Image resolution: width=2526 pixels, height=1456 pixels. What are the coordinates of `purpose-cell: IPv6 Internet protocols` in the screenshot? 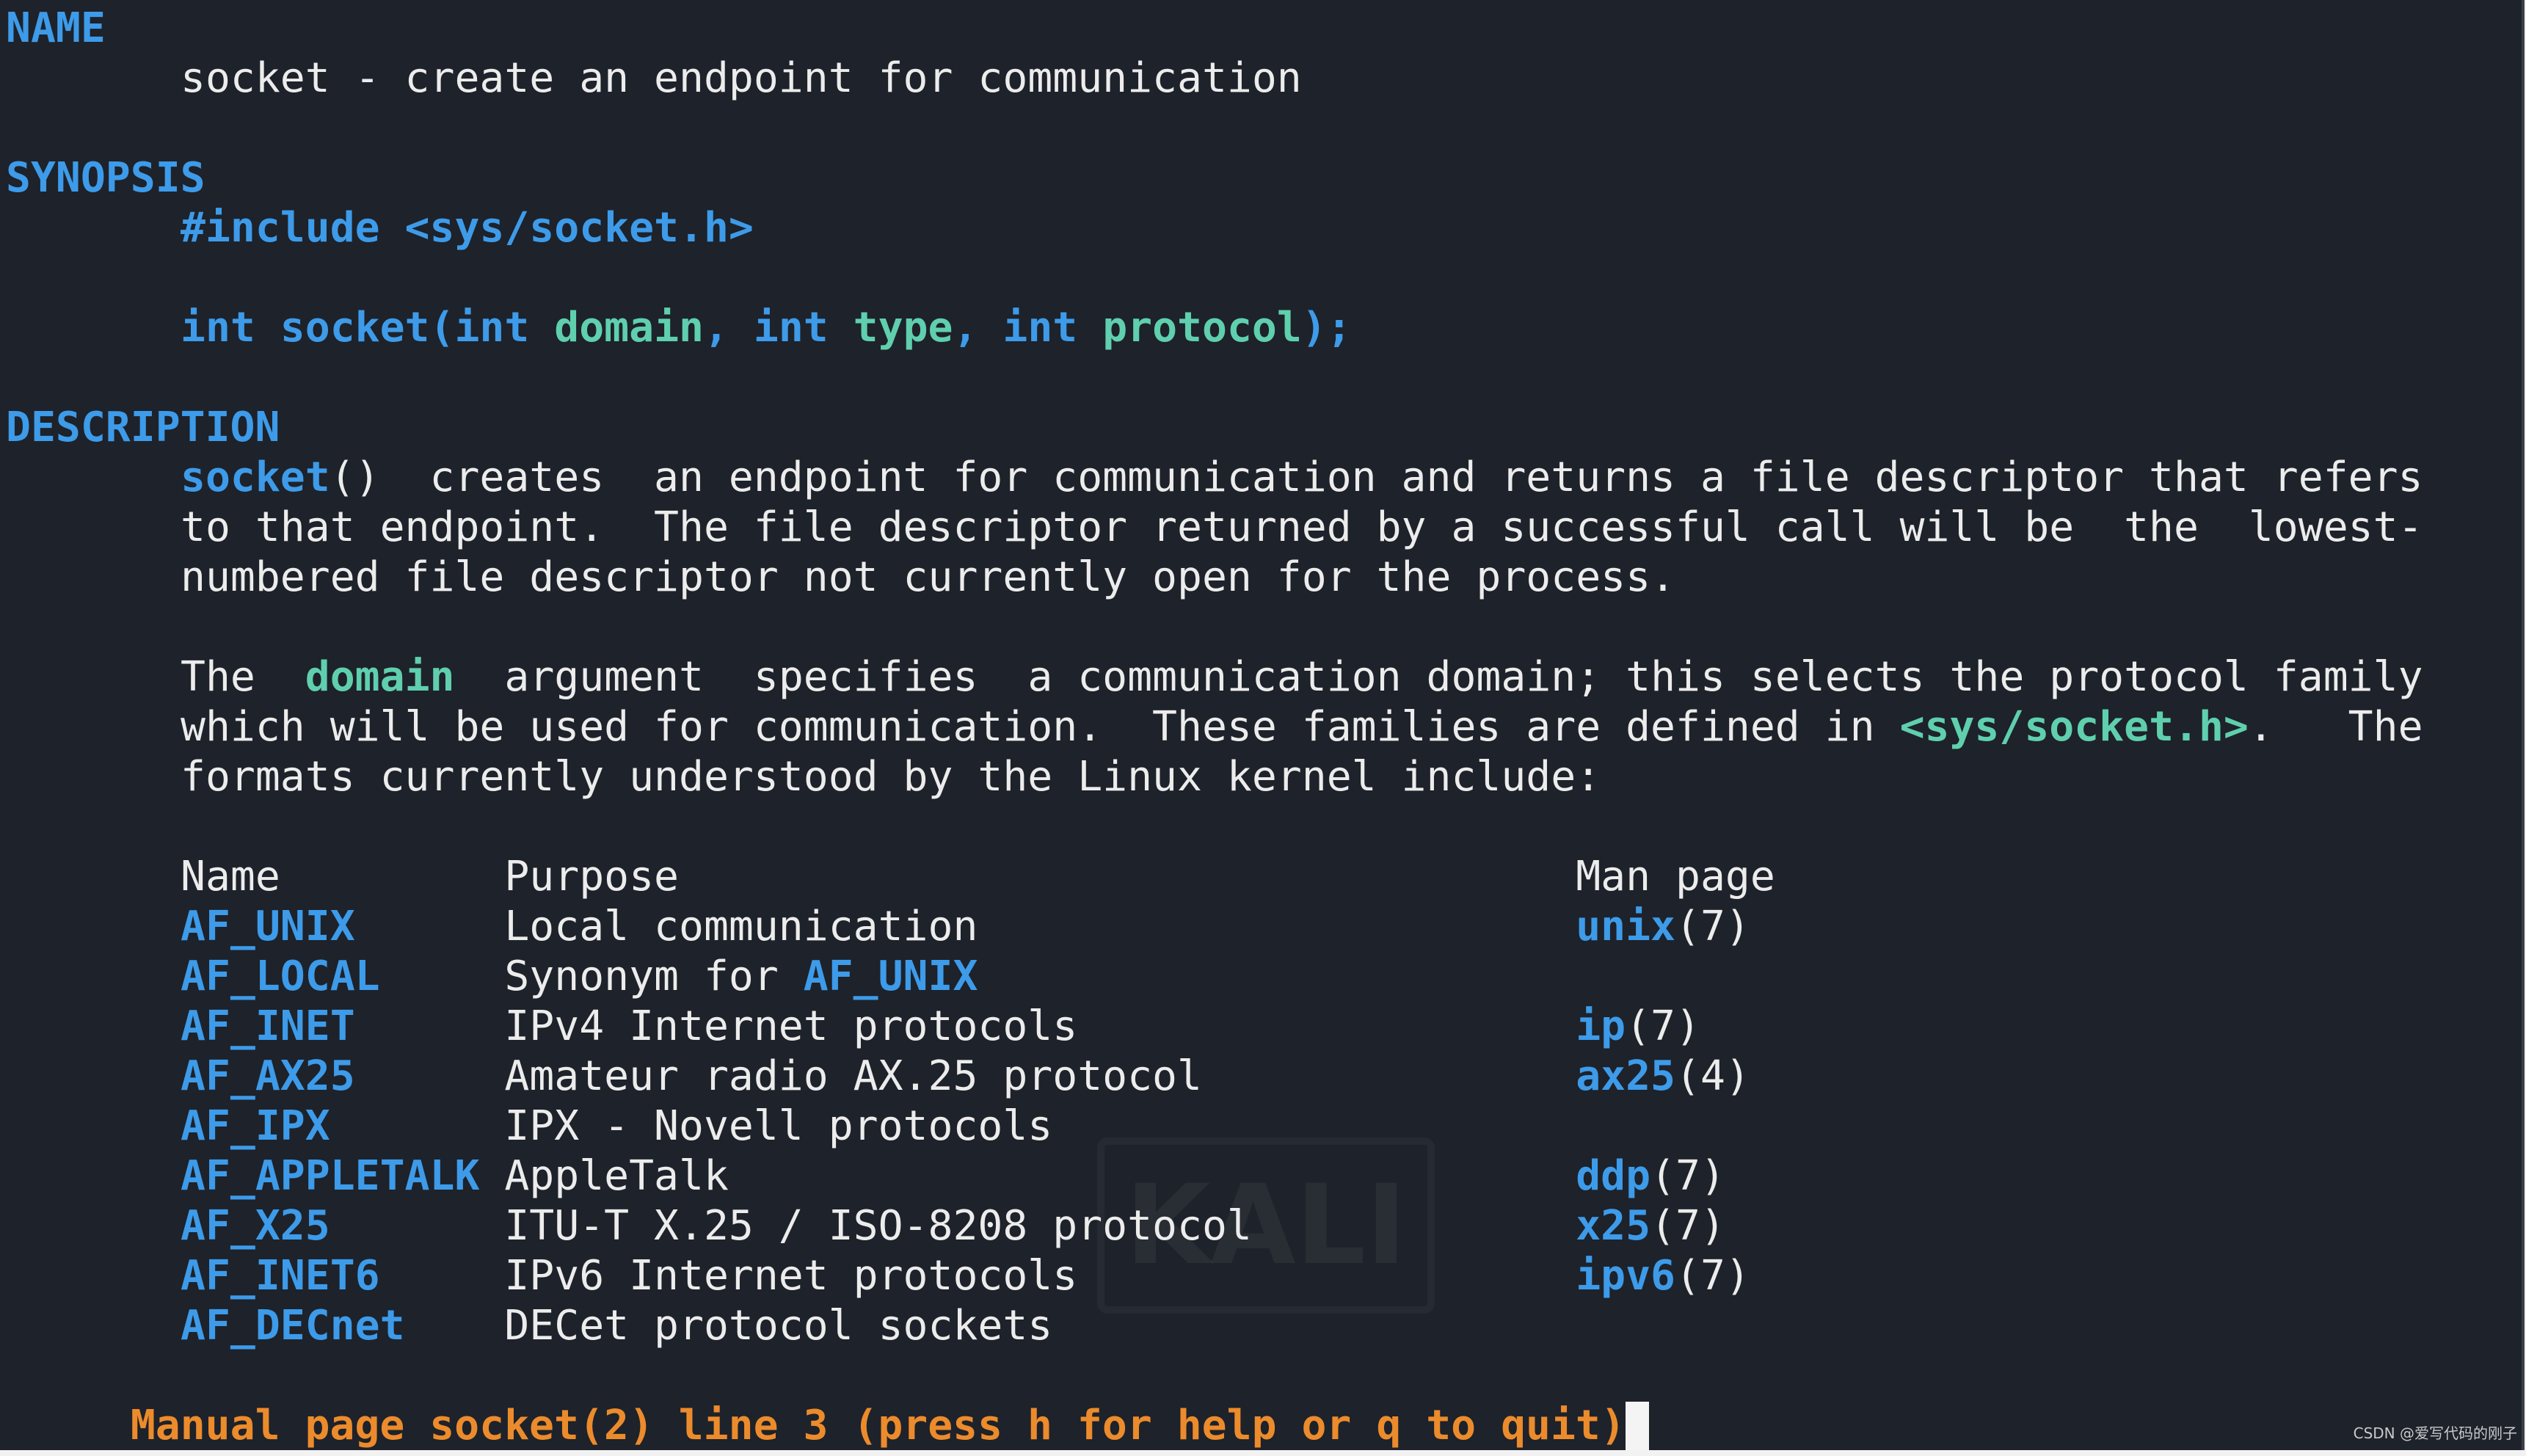 It's located at (790, 1276).